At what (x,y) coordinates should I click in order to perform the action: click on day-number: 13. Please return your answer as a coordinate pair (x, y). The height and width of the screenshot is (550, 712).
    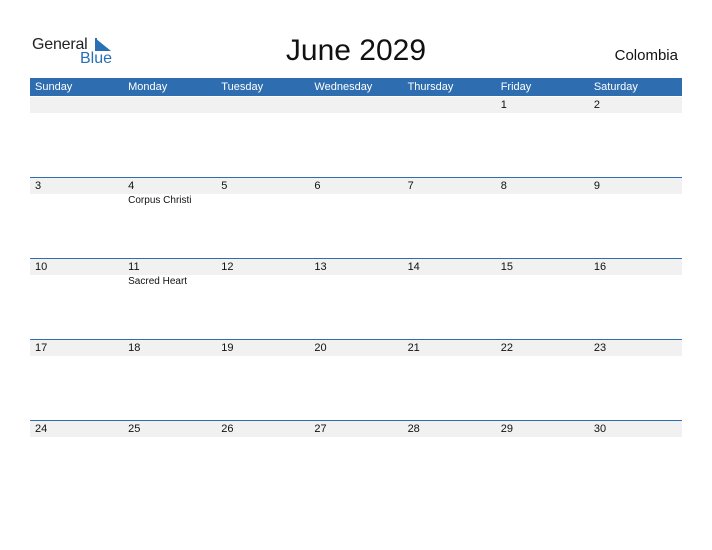
    Looking at the image, I should click on (320, 267).